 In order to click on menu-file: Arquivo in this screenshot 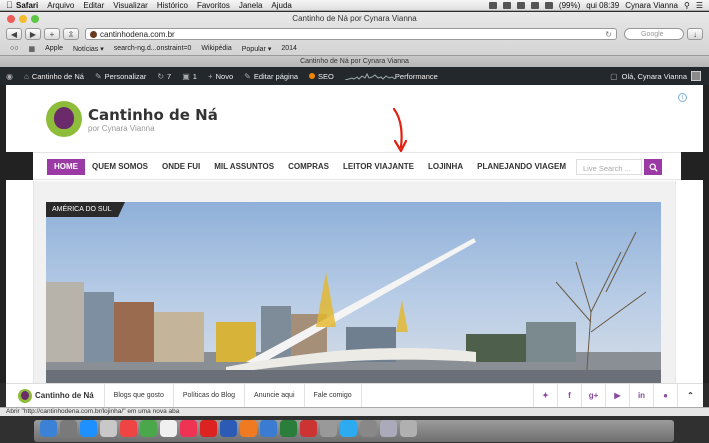, I will do `click(60, 5)`.